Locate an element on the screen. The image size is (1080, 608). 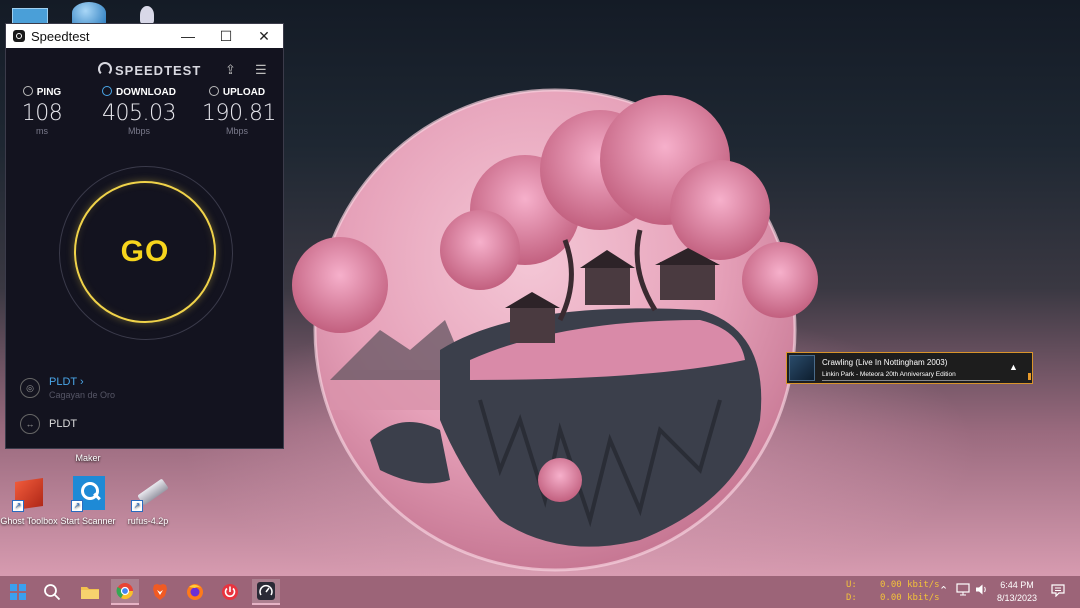
firefox-button is located at coordinates (195, 592).